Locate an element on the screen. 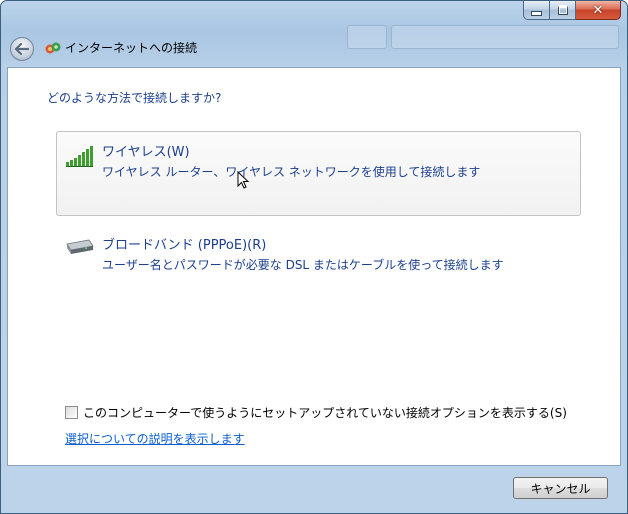 This screenshot has width=628, height=514. help-link: 選択についての説明を表示します is located at coordinates (155, 438).